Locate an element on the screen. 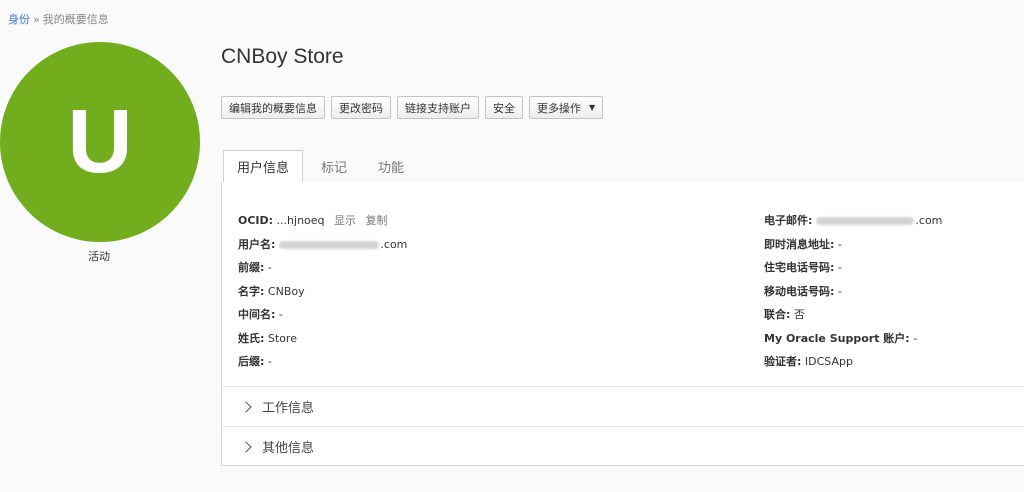  work-info-label: 工作信息 is located at coordinates (288, 408).